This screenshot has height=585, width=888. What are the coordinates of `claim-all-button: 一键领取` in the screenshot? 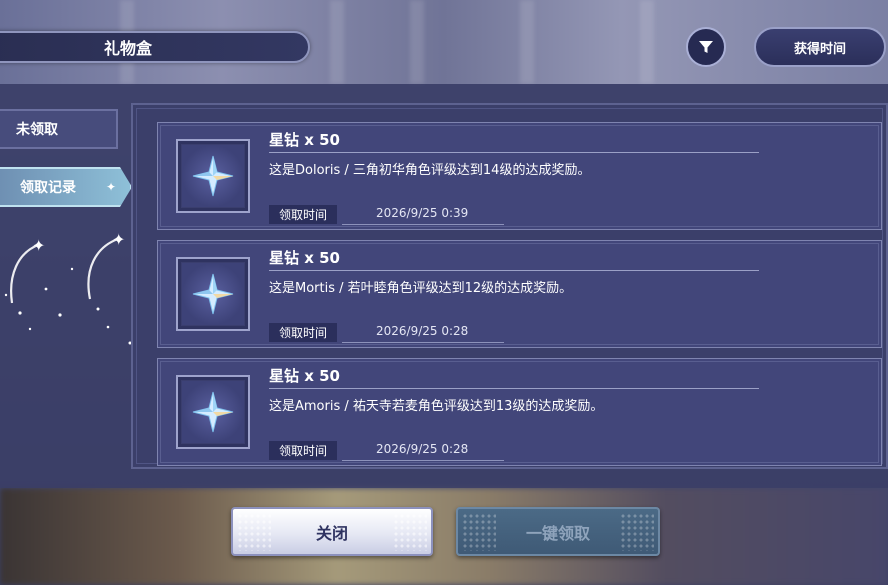 It's located at (558, 531).